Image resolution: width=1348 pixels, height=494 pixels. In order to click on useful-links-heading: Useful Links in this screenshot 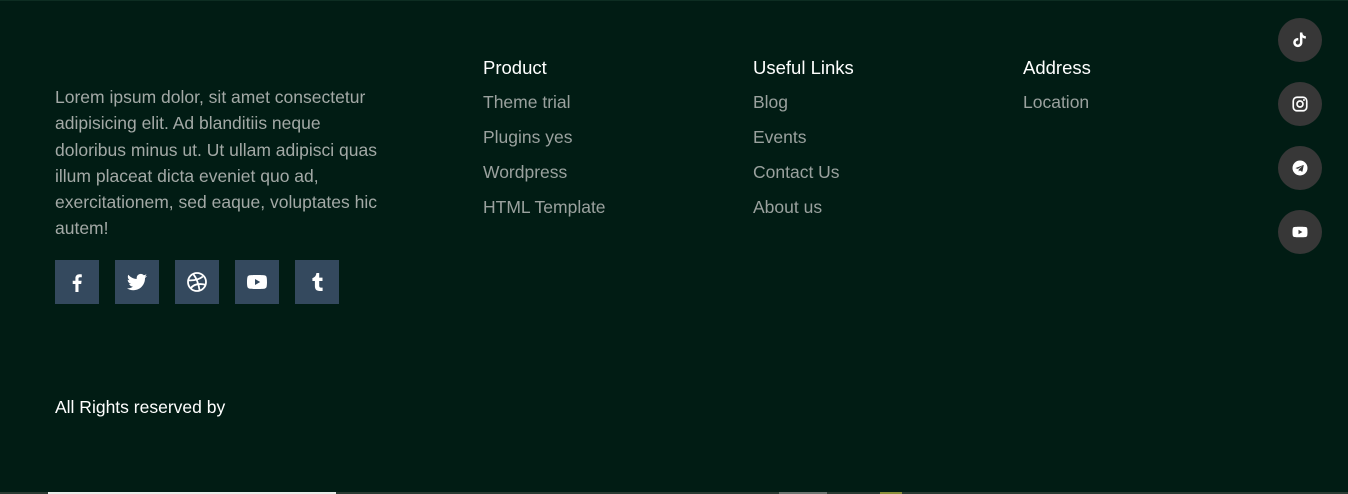, I will do `click(803, 67)`.